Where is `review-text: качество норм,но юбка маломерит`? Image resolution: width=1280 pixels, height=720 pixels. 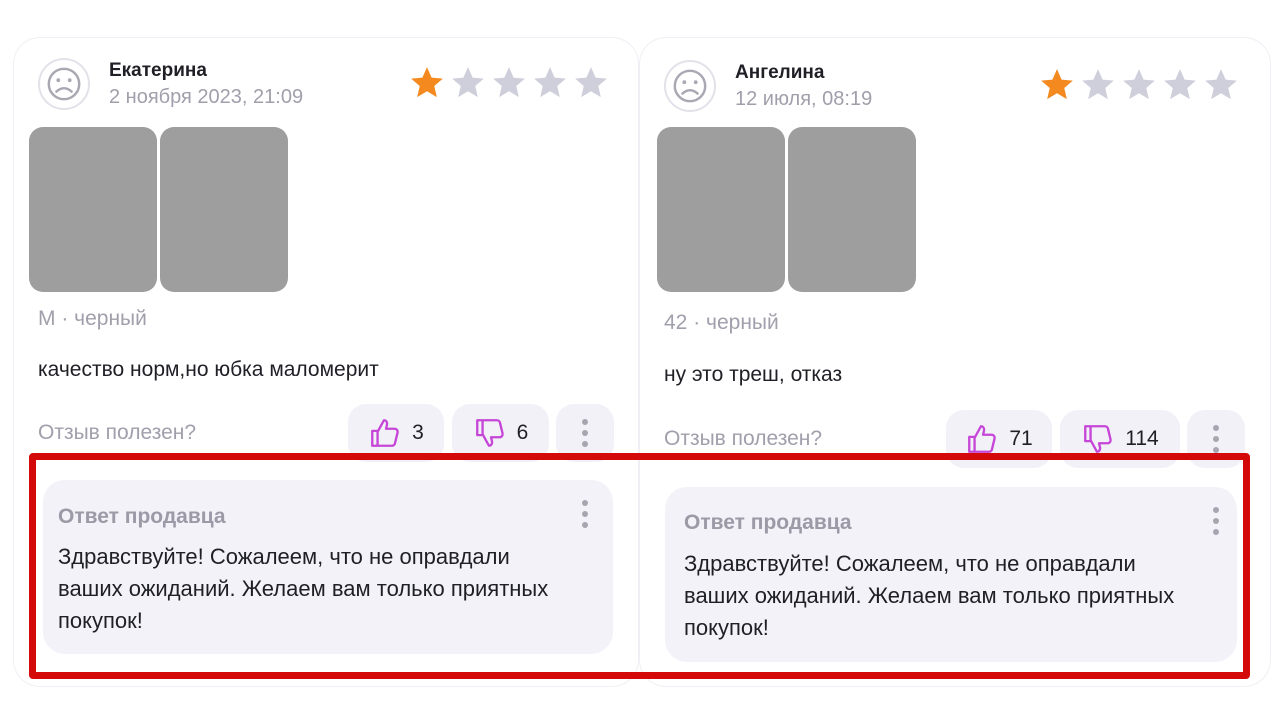 review-text: качество норм,но юбка маломерит is located at coordinates (208, 369).